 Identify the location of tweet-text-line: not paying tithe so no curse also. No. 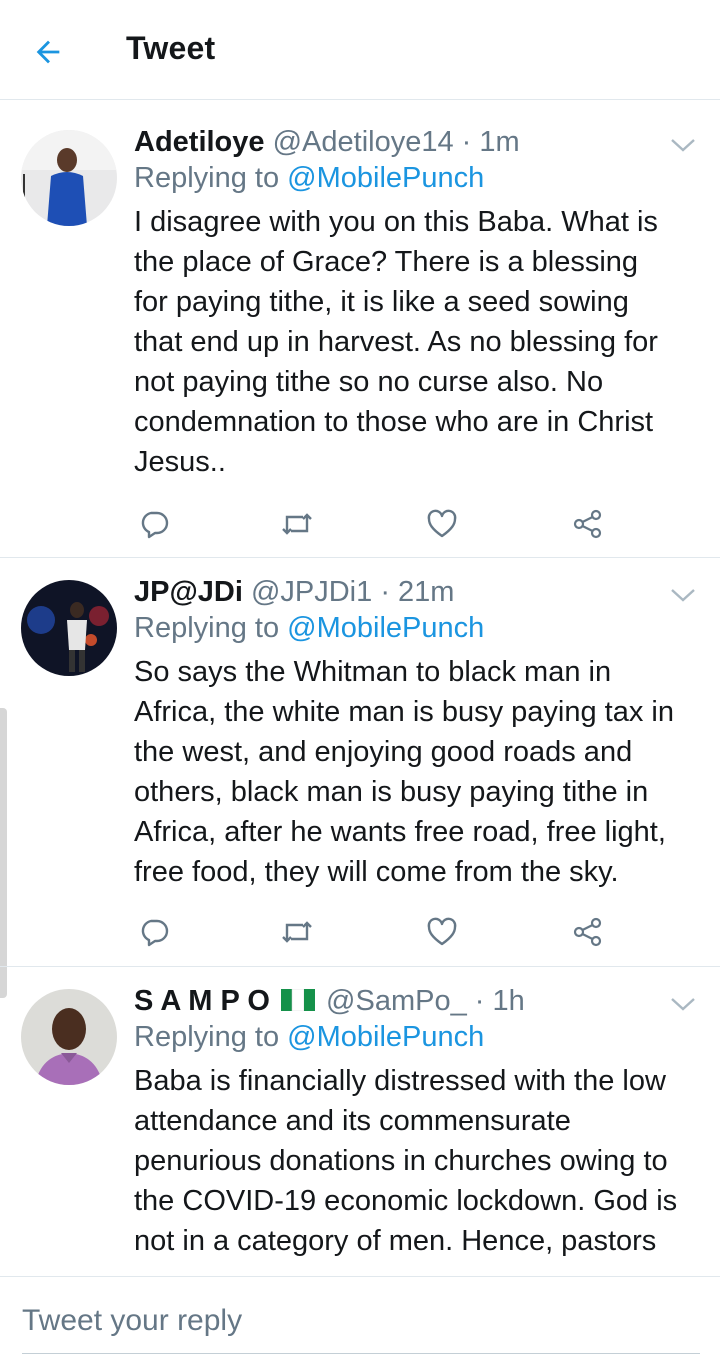
(369, 382).